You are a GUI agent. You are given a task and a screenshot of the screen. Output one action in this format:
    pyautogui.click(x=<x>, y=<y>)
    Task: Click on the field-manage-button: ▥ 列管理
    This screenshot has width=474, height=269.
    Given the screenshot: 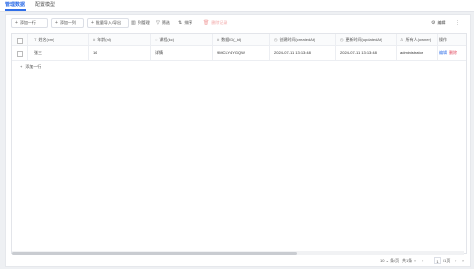 What is the action you would take?
    pyautogui.click(x=140, y=23)
    